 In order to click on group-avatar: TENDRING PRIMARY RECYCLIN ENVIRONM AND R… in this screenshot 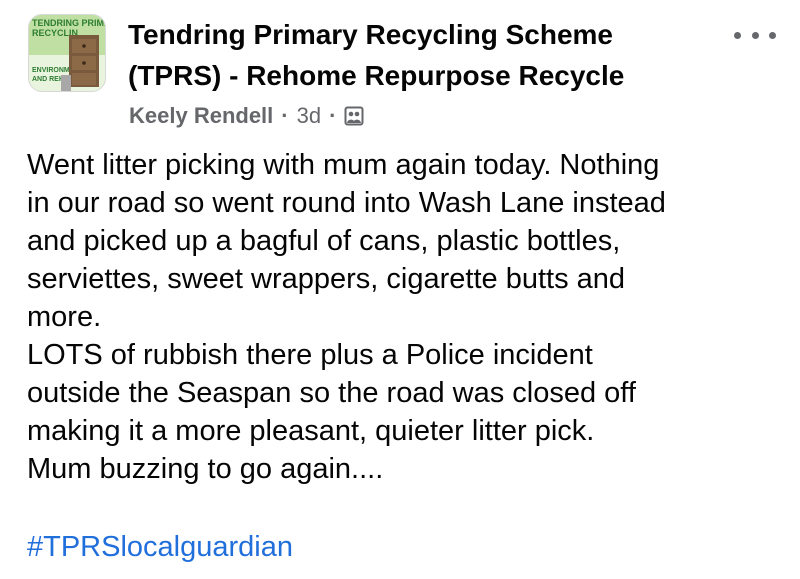, I will do `click(67, 53)`.